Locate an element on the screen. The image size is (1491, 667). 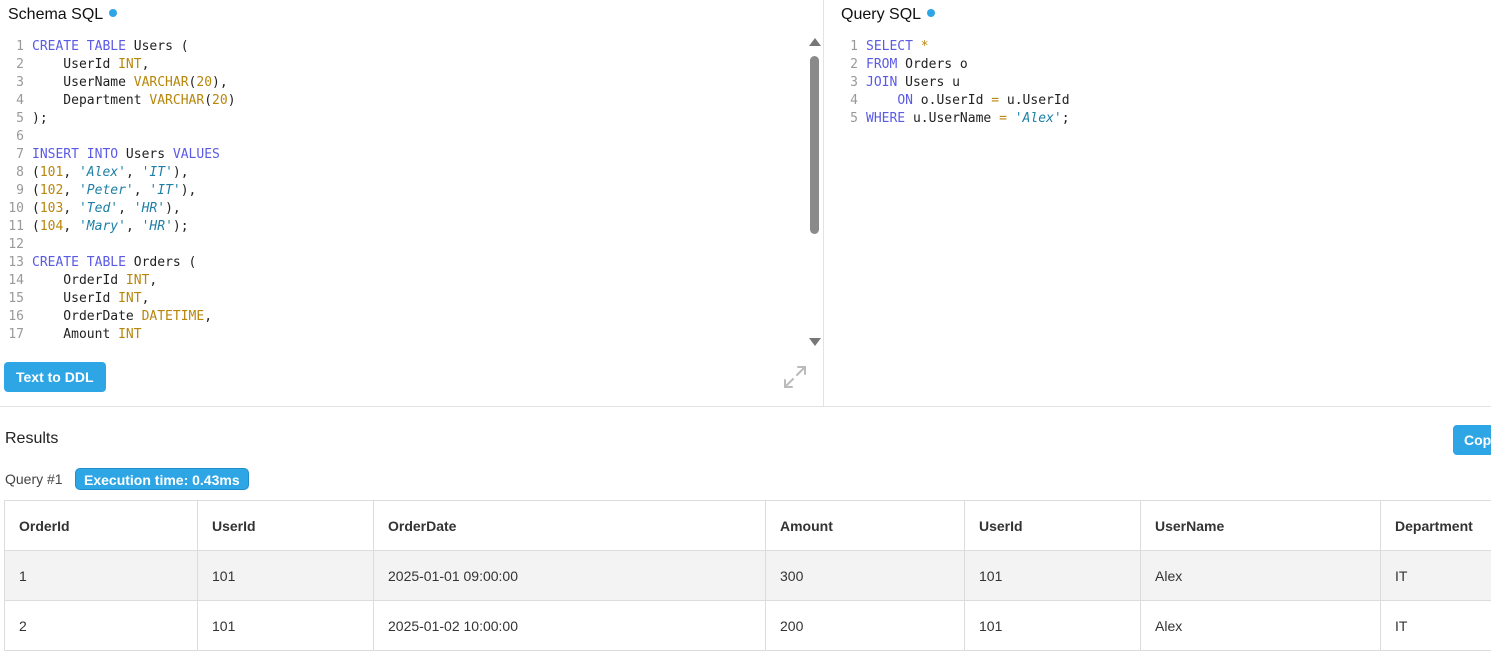
scroll-thumb is located at coordinates (814, 145).